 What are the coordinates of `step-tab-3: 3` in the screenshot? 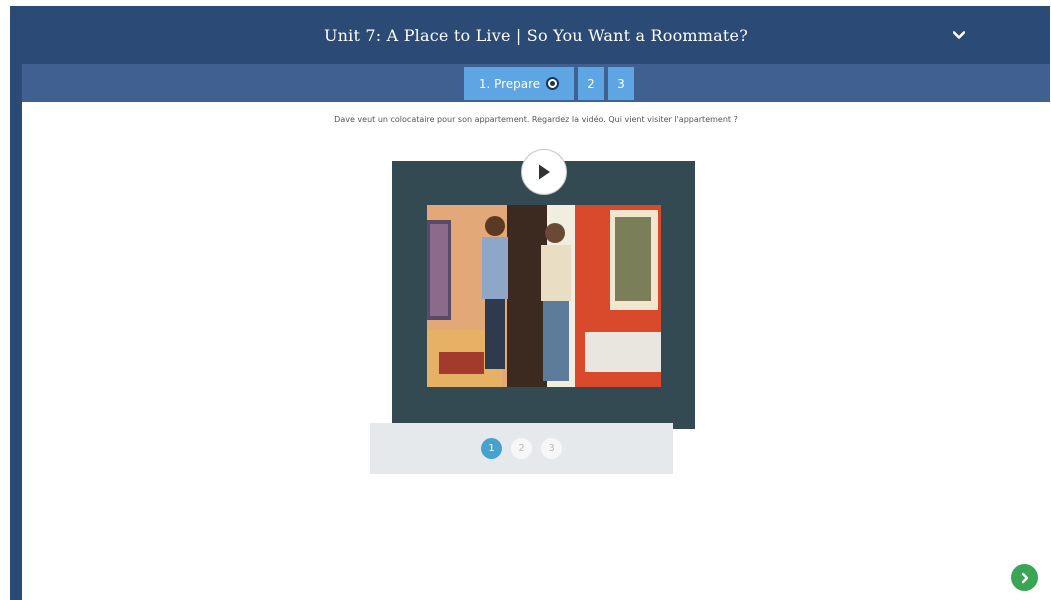 It's located at (621, 83).